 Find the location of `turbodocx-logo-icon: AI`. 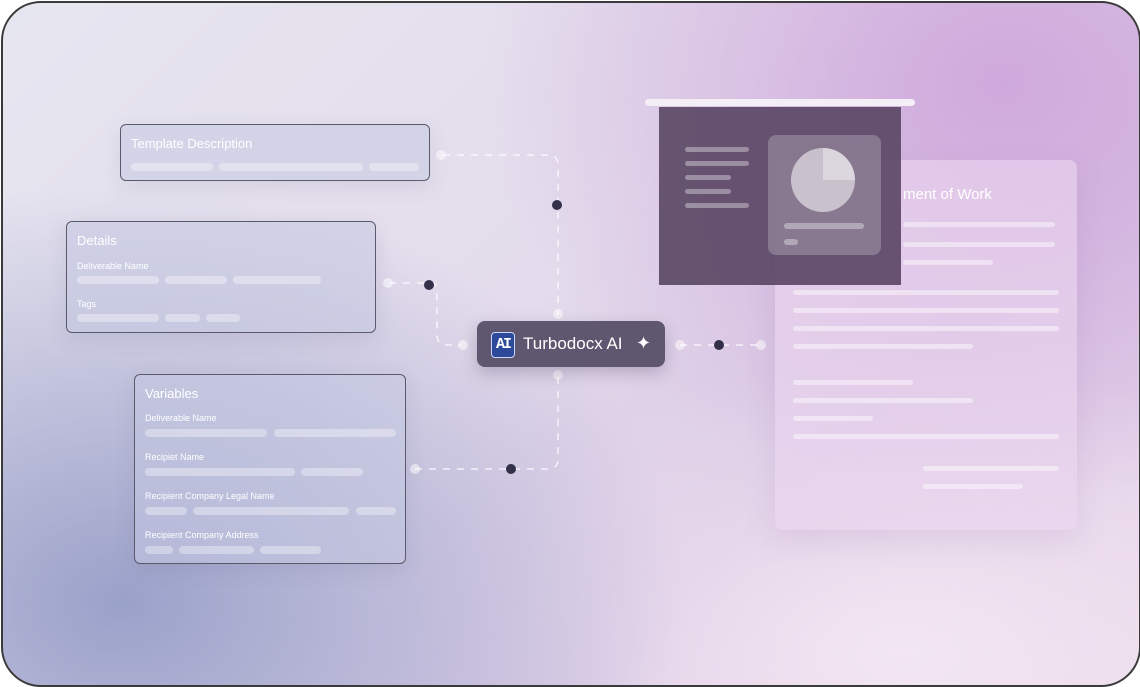

turbodocx-logo-icon: AI is located at coordinates (503, 345).